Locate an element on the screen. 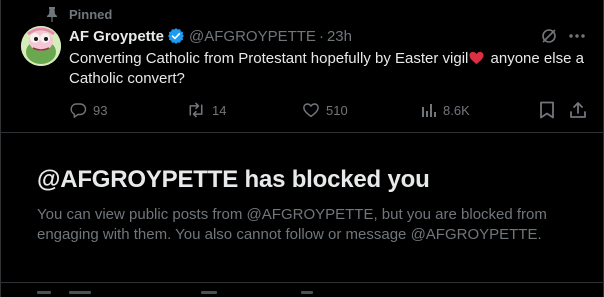 The width and height of the screenshot is (604, 297). blocked-title: @AFGROYPETTE has blocked you is located at coordinates (233, 179).